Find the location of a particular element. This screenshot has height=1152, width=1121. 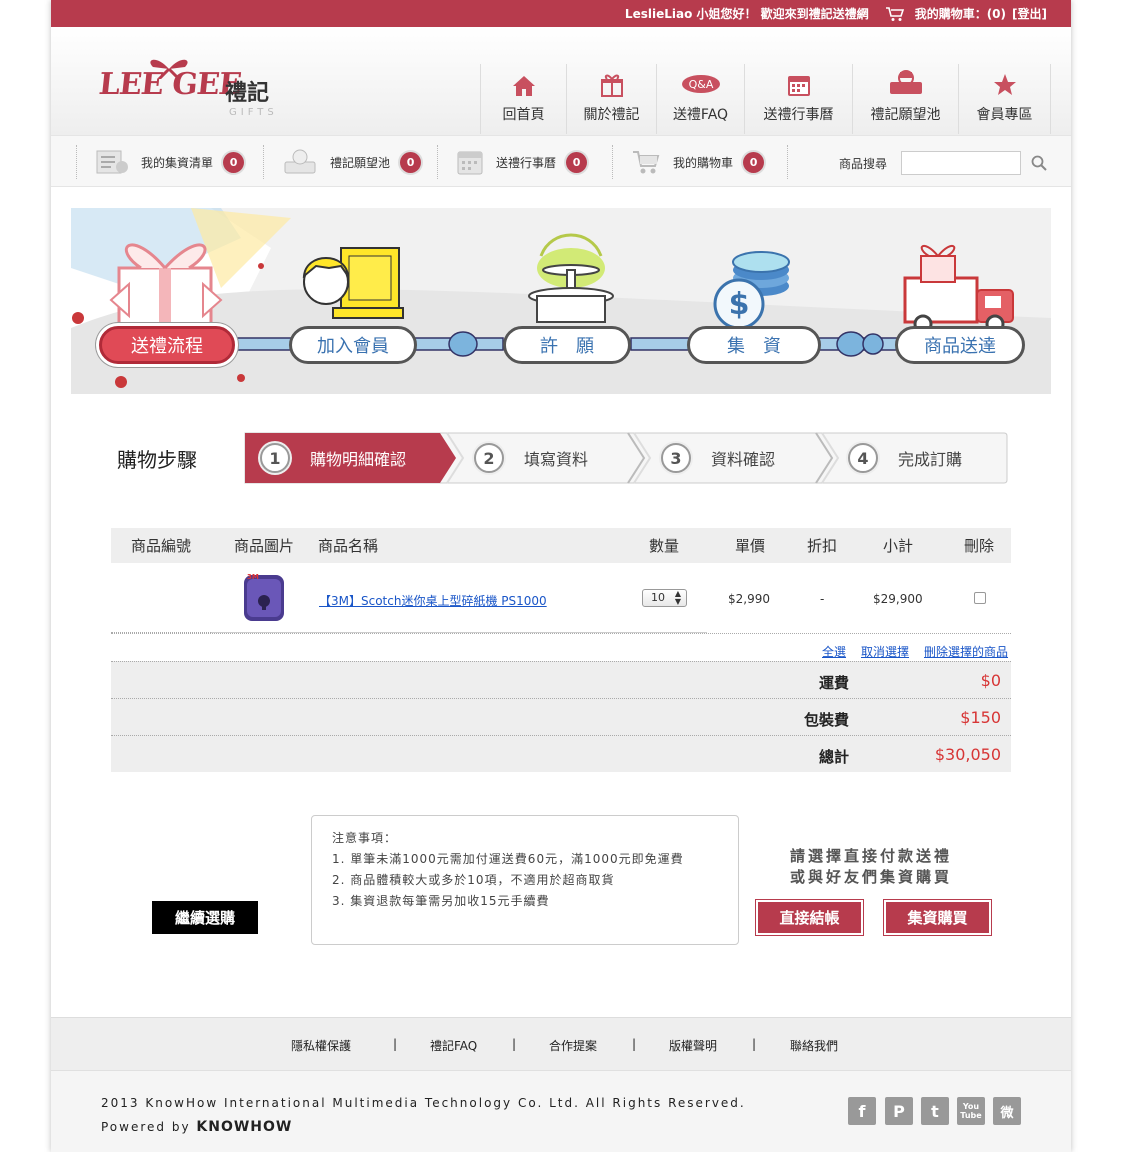

table-header: 商品編號 商品圖片 商品名稱 數量 單價 折扣 小計 刪除 is located at coordinates (561, 545).